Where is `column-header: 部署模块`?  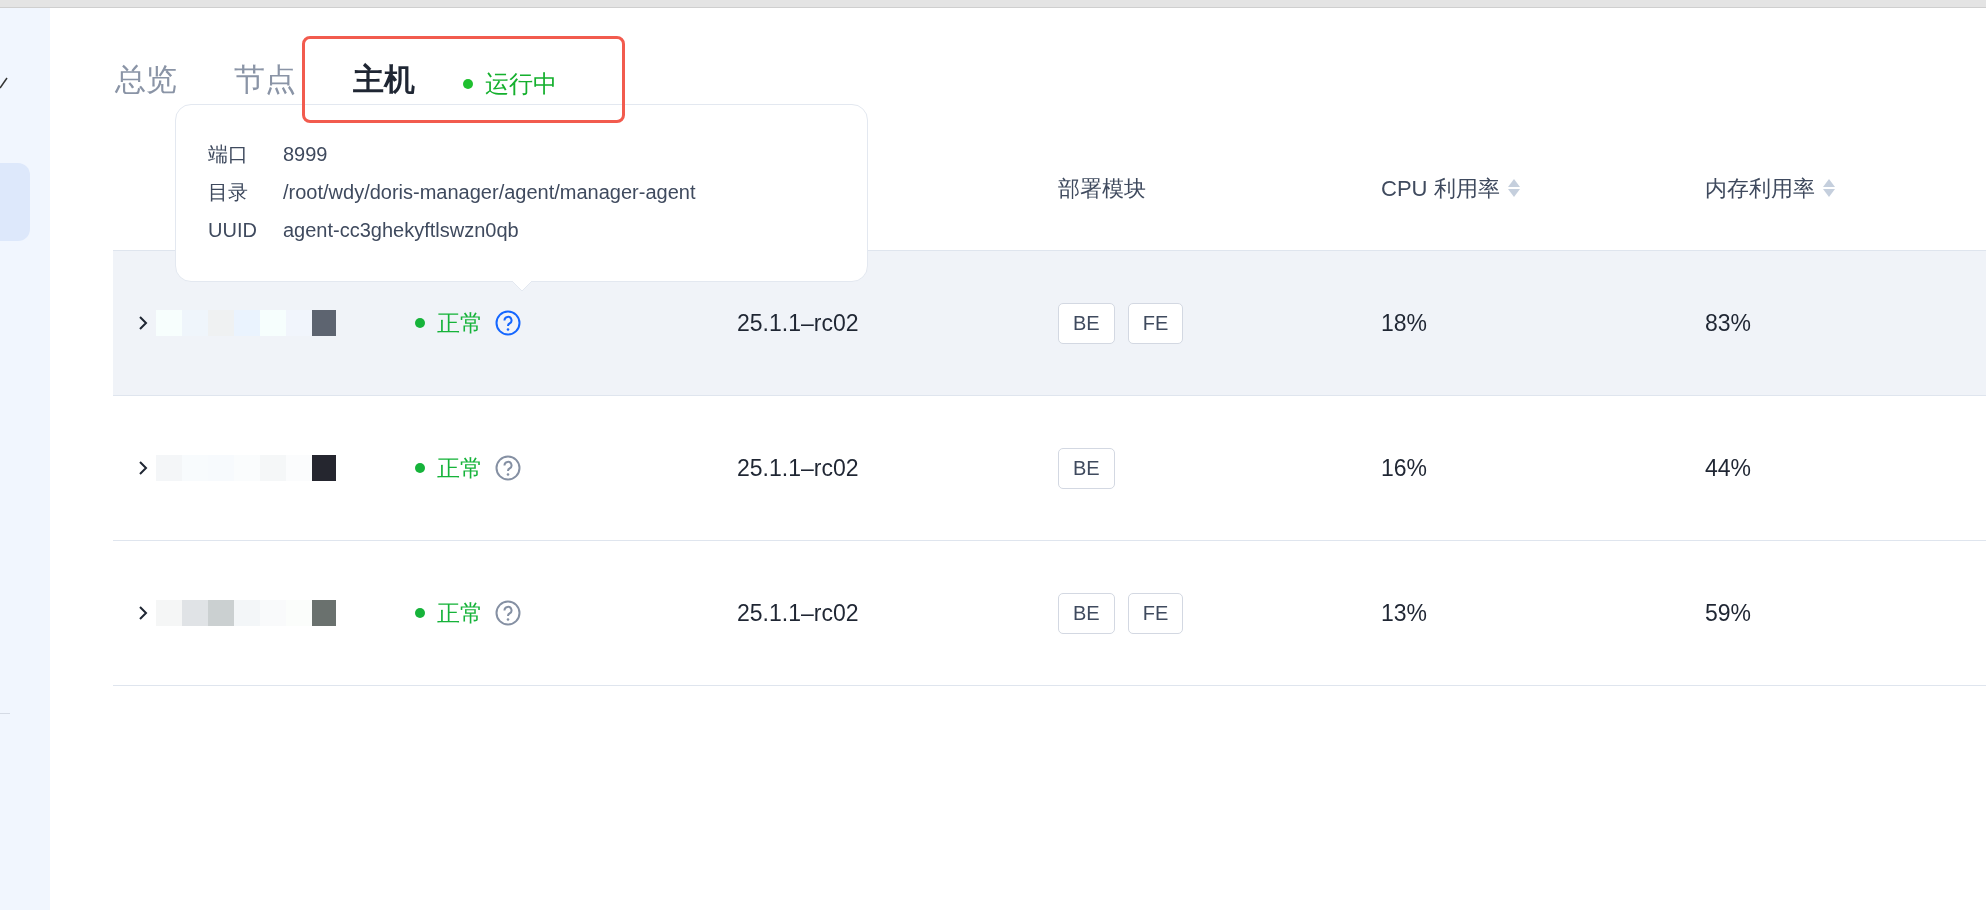
column-header: 部署模块 is located at coordinates (1102, 188).